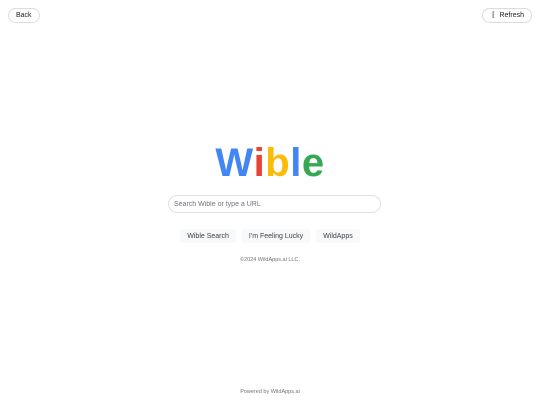 This screenshot has width=540, height=405. I want to click on wible-logo: Wible, so click(270, 163).